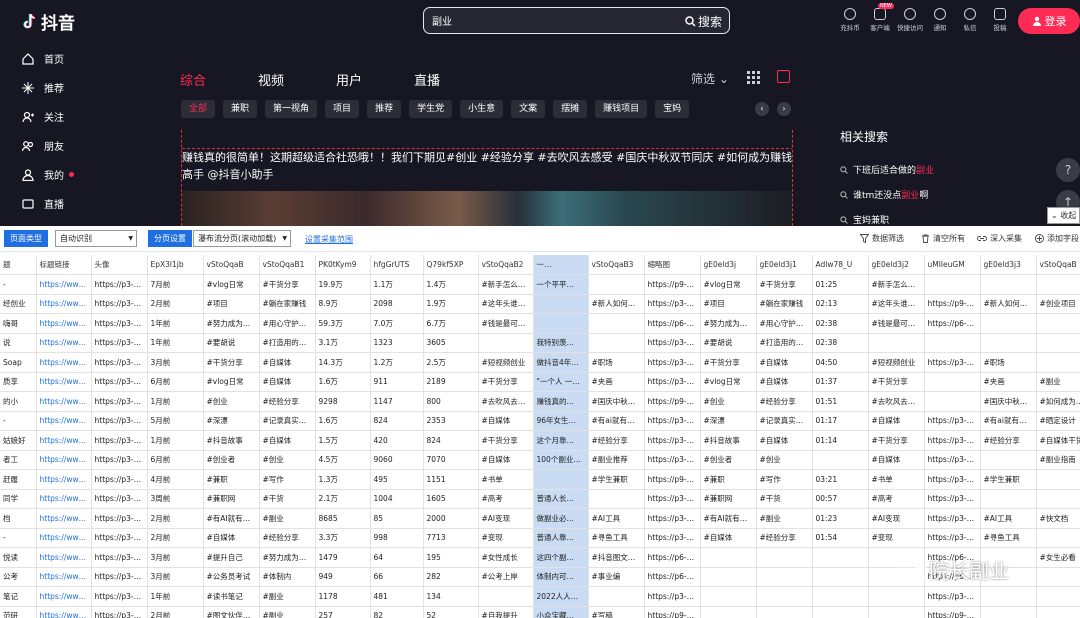 The width and height of the screenshot is (1080, 618). What do you see at coordinates (896, 265) in the screenshot?
I see `column-header: gE0eld3j2` at bounding box center [896, 265].